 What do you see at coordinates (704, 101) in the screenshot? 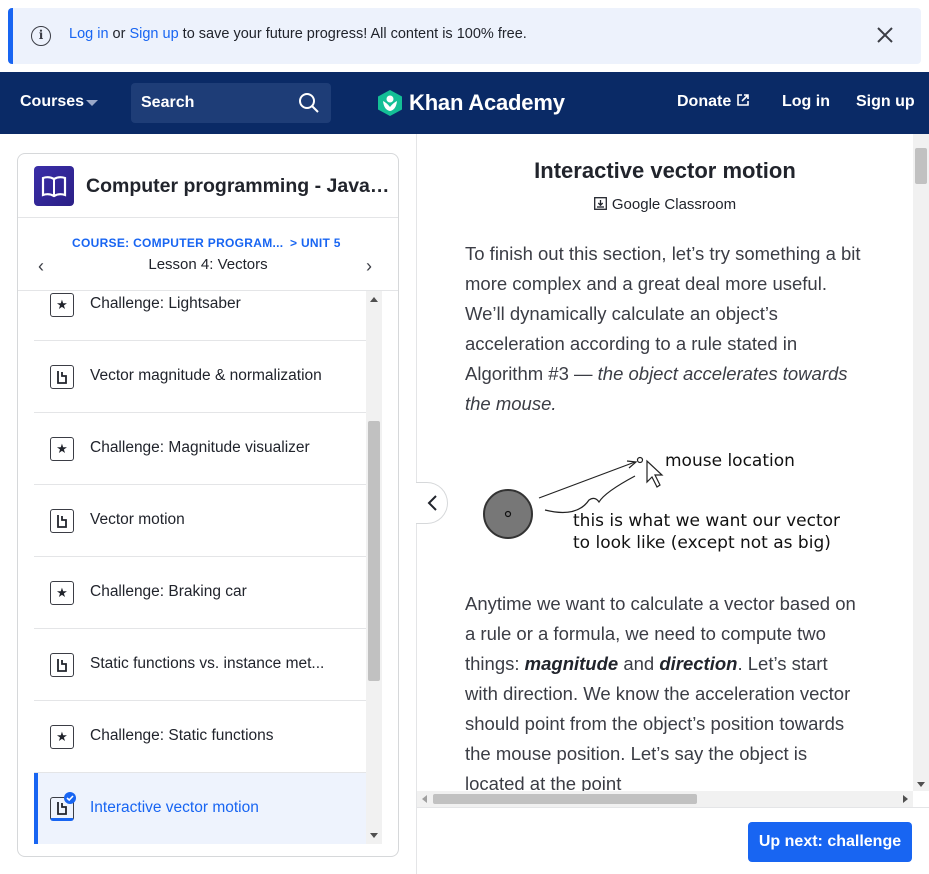
I see `donate-label: Donate` at bounding box center [704, 101].